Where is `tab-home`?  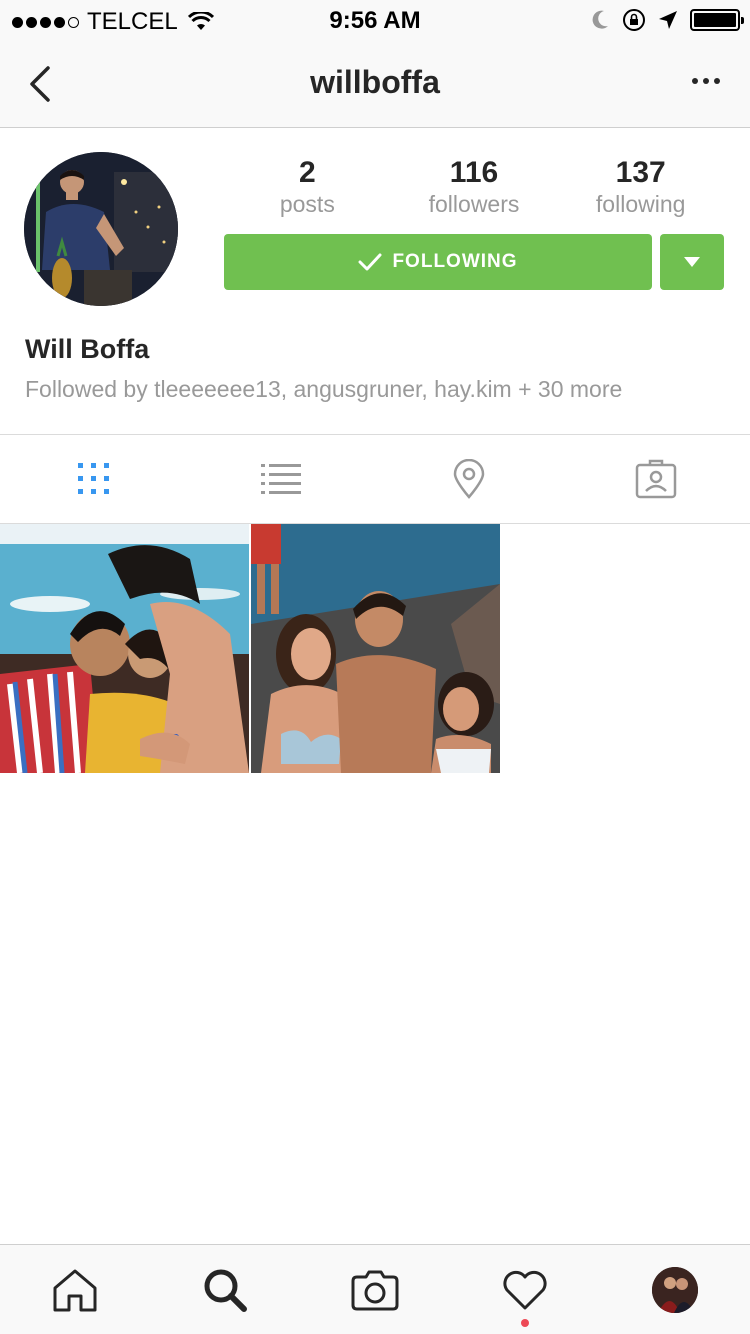 tab-home is located at coordinates (75, 1289).